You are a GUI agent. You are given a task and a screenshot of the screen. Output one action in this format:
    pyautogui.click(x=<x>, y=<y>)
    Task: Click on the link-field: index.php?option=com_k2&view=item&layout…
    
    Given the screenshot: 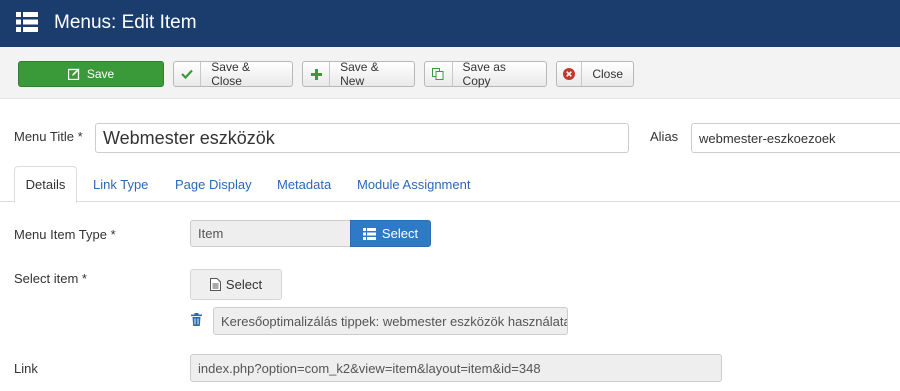 What is the action you would take?
    pyautogui.click(x=456, y=368)
    